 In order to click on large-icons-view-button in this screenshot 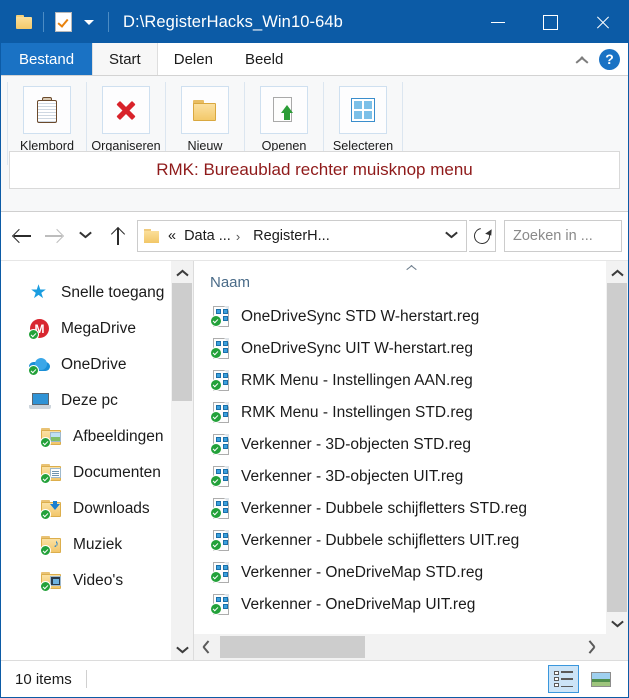, I will do `click(600, 679)`.